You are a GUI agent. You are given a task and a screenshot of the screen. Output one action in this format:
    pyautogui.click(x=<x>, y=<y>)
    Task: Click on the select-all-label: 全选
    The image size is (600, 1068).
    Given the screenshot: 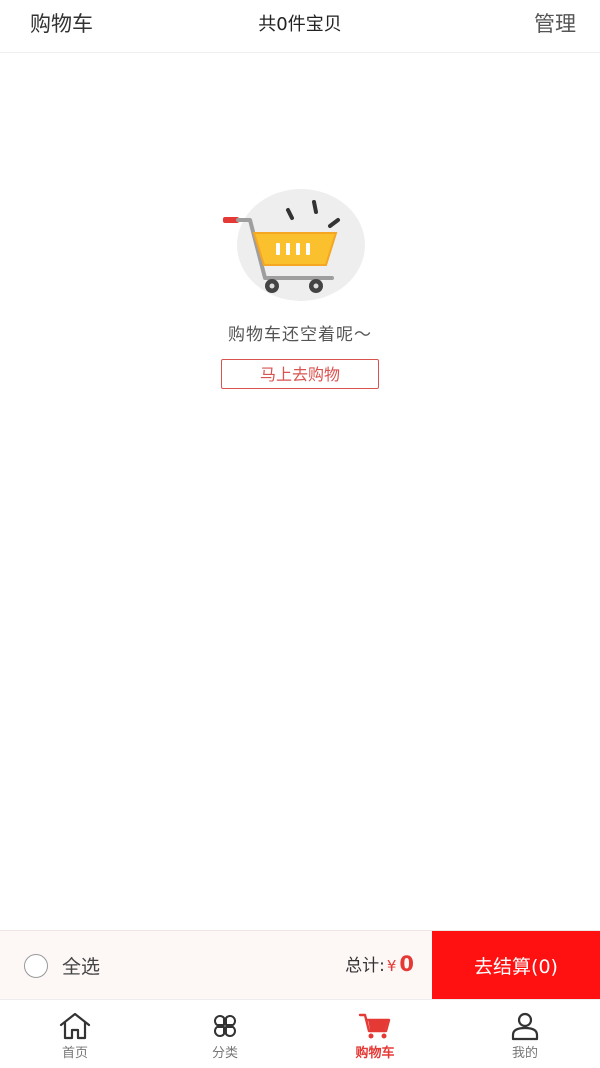 What is the action you would take?
    pyautogui.click(x=81, y=967)
    